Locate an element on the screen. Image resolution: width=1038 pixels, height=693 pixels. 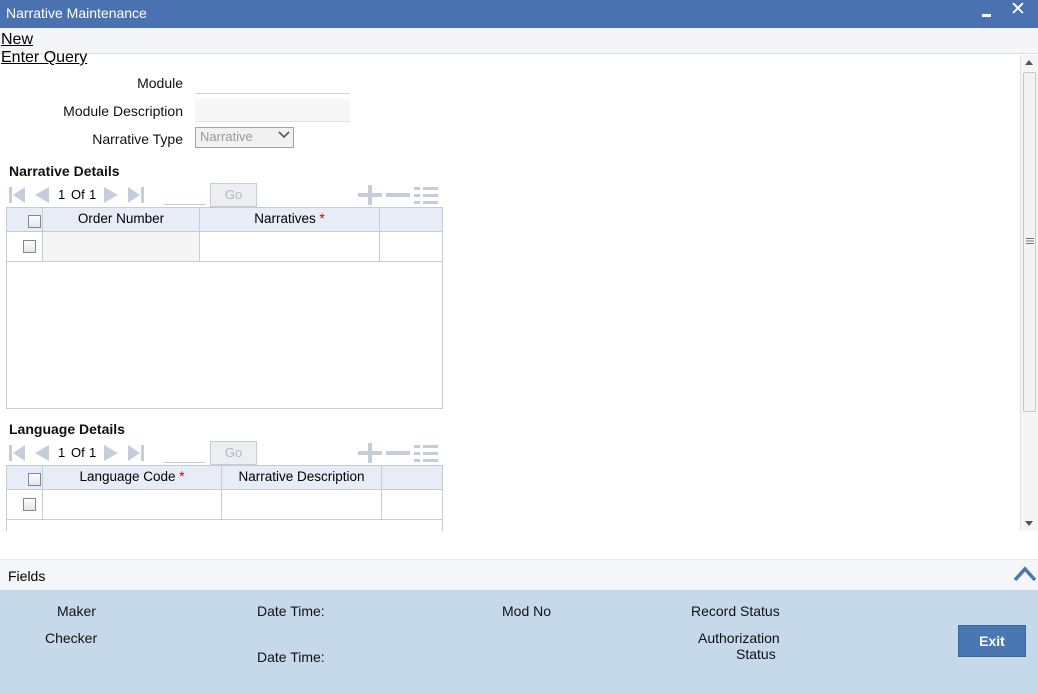
fields-bar: Fields is located at coordinates (519, 574).